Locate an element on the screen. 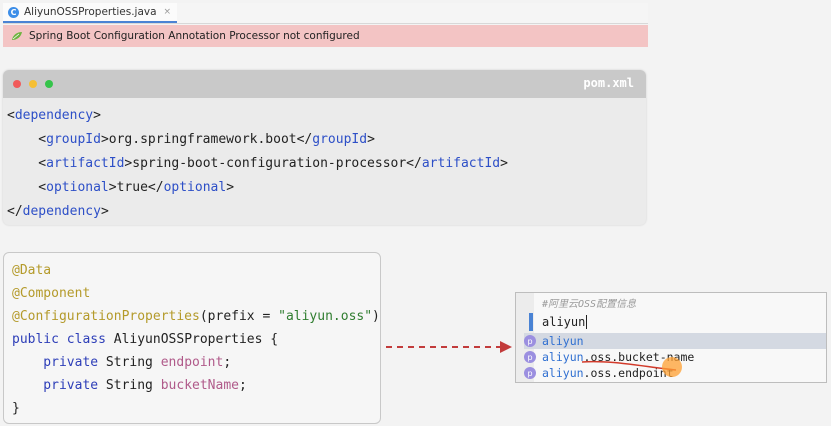 Image resolution: width=831 pixels, height=426 pixels. code-line: } is located at coordinates (196, 408).